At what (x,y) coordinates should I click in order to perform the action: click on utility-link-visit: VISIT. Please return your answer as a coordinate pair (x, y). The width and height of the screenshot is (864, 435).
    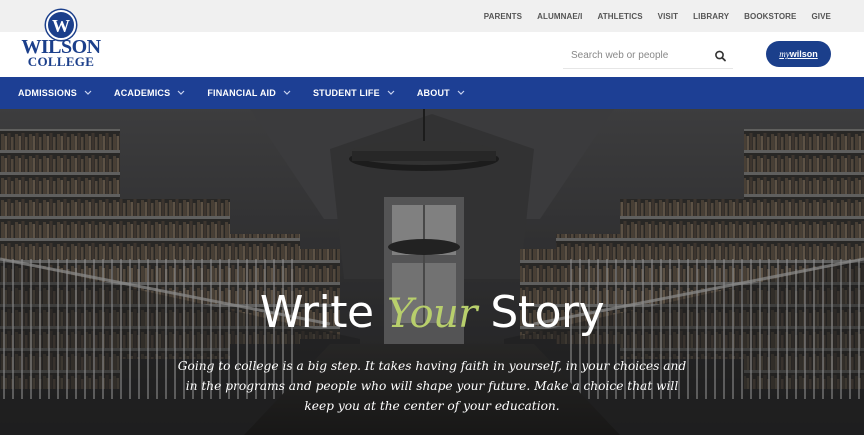
    Looking at the image, I should click on (668, 16).